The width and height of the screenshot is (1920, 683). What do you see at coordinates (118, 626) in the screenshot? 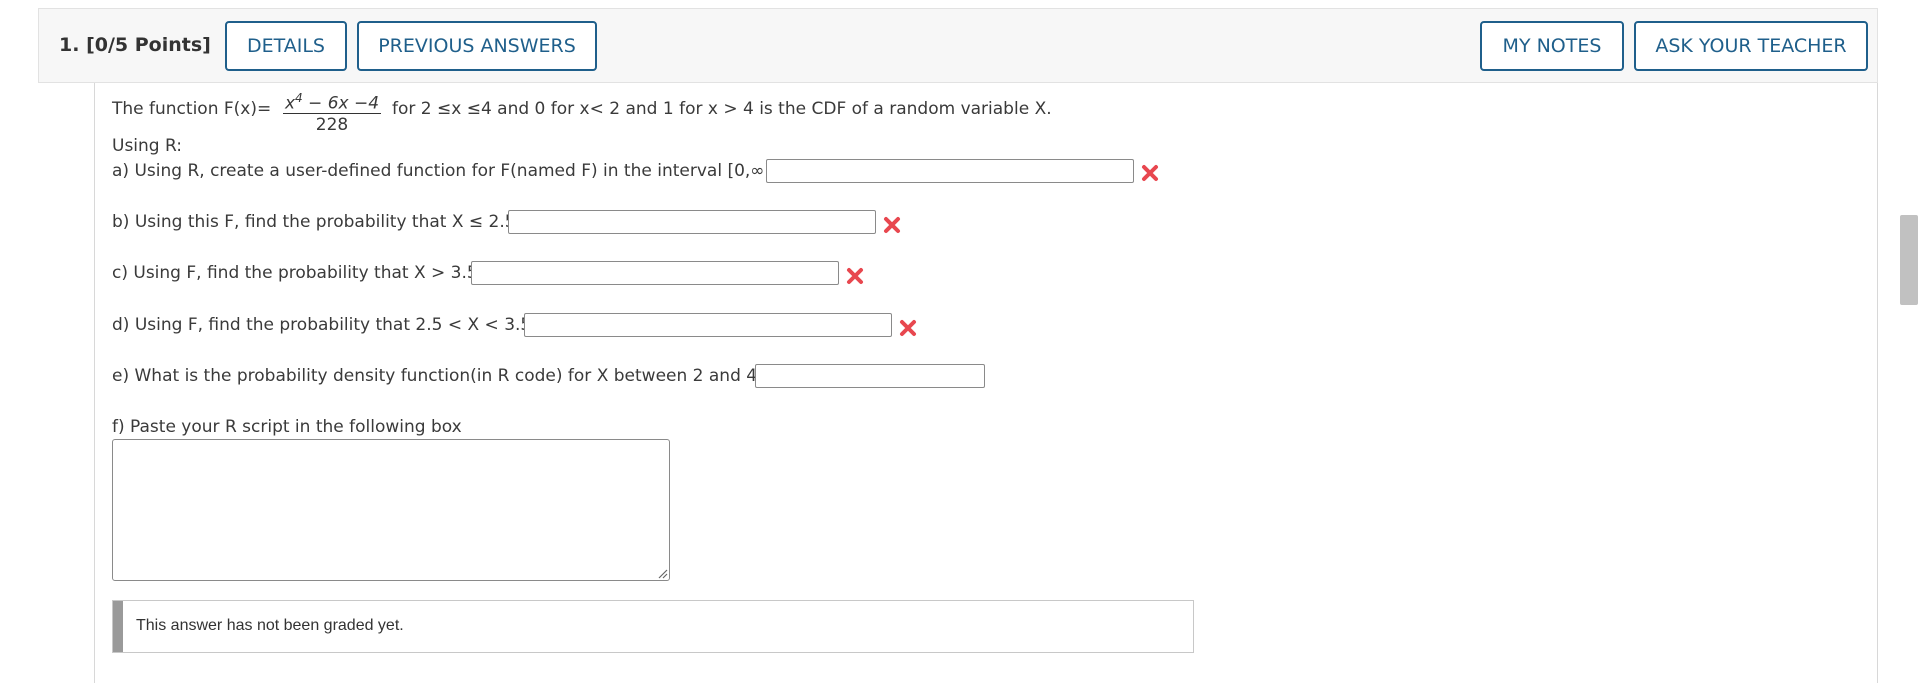
I see `grading-status-stripe` at bounding box center [118, 626].